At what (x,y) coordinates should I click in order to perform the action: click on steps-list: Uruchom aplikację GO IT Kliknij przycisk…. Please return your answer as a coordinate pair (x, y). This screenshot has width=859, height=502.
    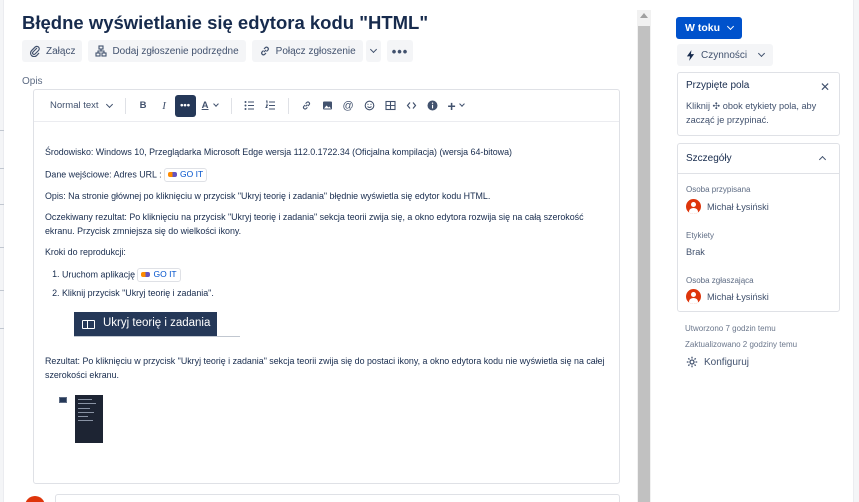
    Looking at the image, I should click on (335, 284).